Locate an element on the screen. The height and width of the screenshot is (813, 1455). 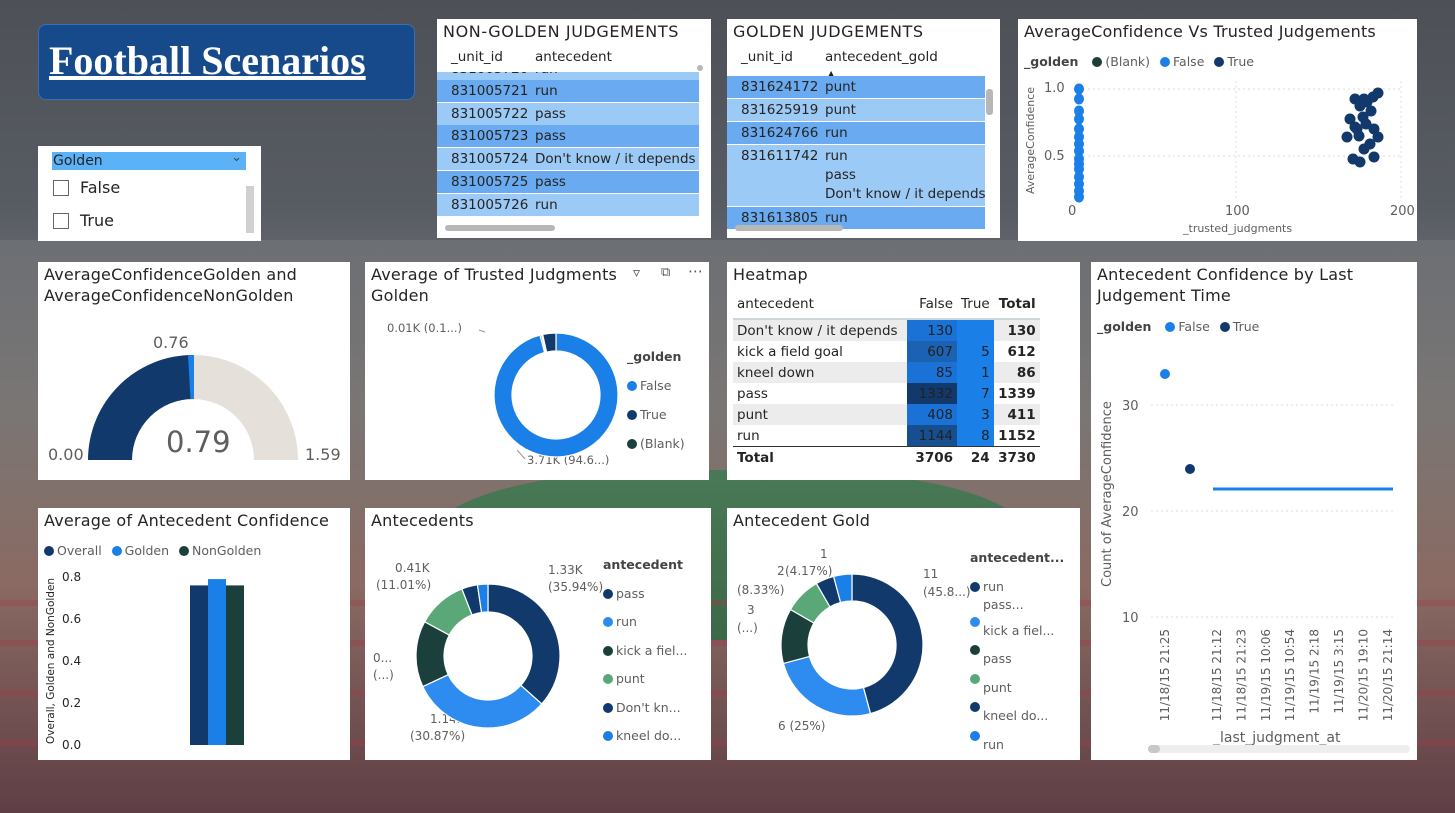
bar-overall is located at coordinates (199, 665).